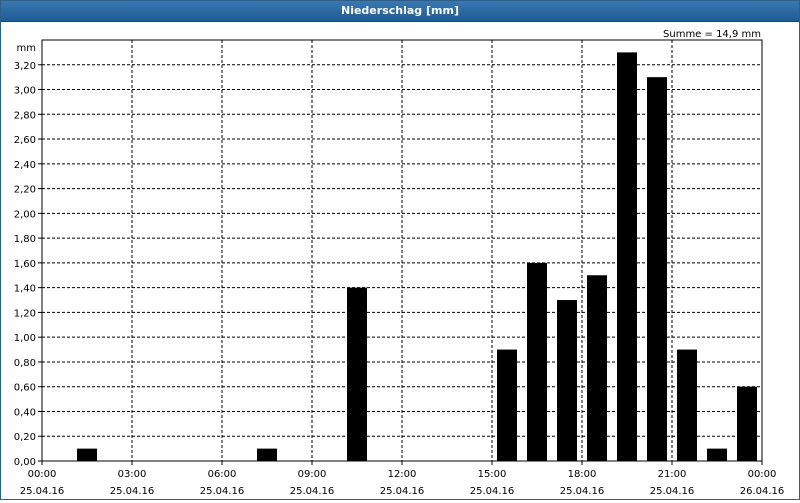  I want to click on y-tick-label: 1,00, so click(25, 338).